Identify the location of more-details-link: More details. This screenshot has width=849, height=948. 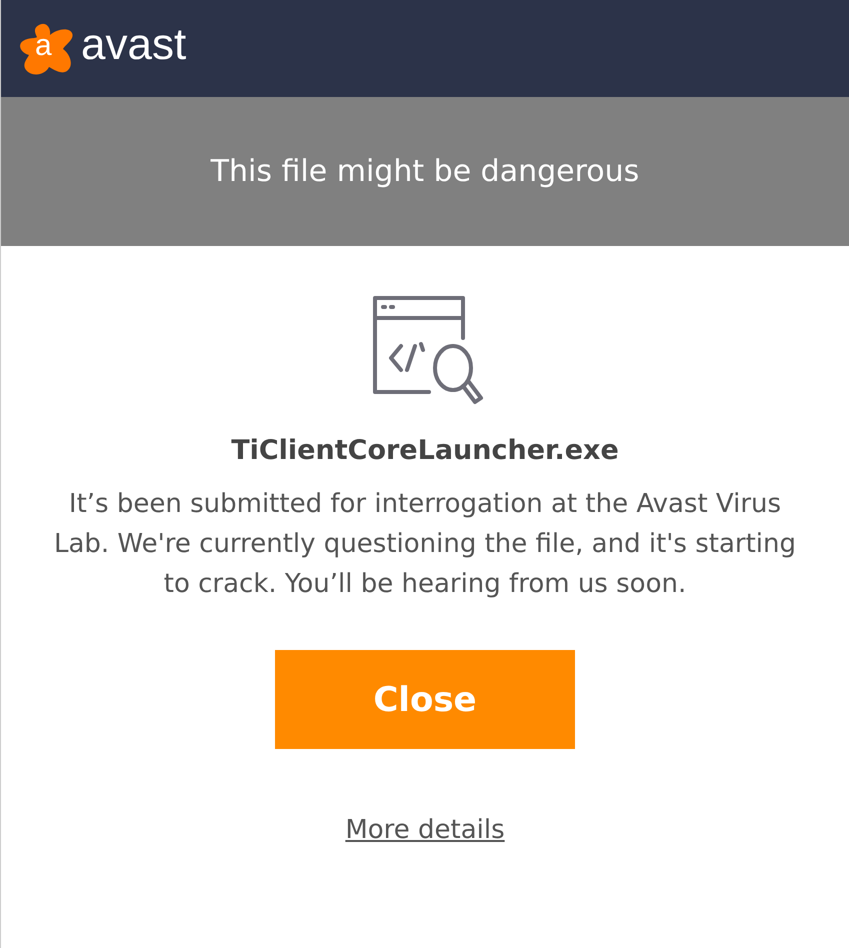
(425, 830).